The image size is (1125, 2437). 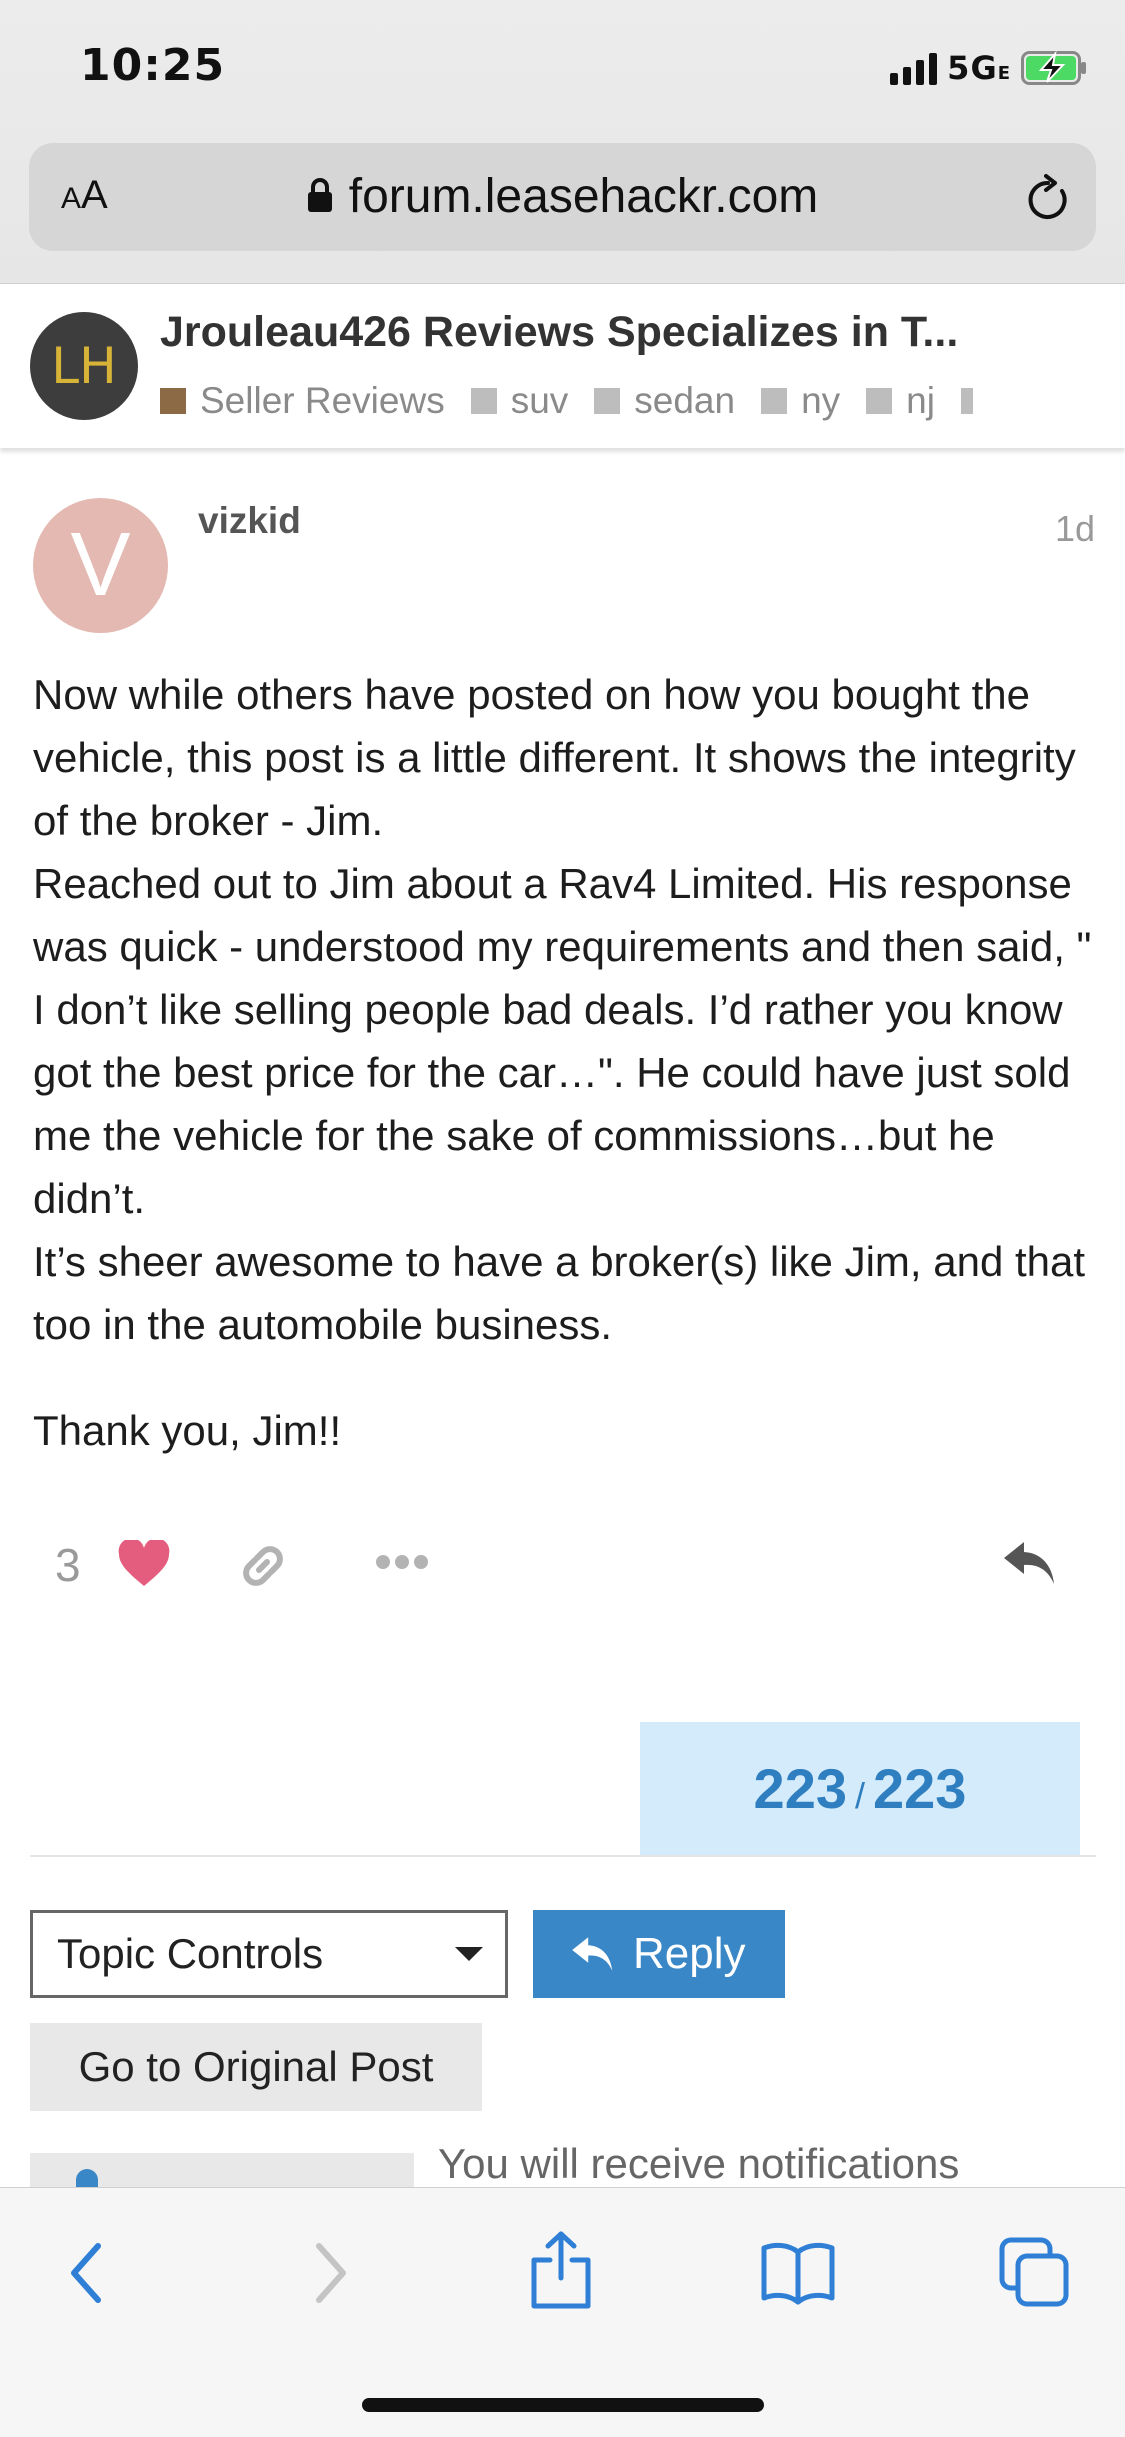 What do you see at coordinates (87, 2273) in the screenshot?
I see `back-icon` at bounding box center [87, 2273].